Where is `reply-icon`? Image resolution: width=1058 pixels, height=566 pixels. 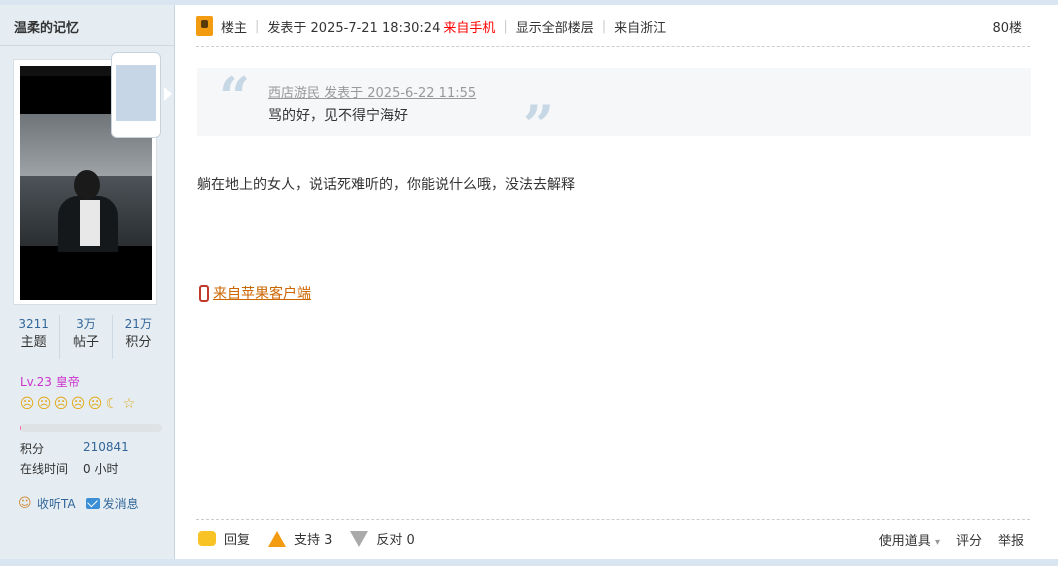
reply-icon is located at coordinates (207, 538).